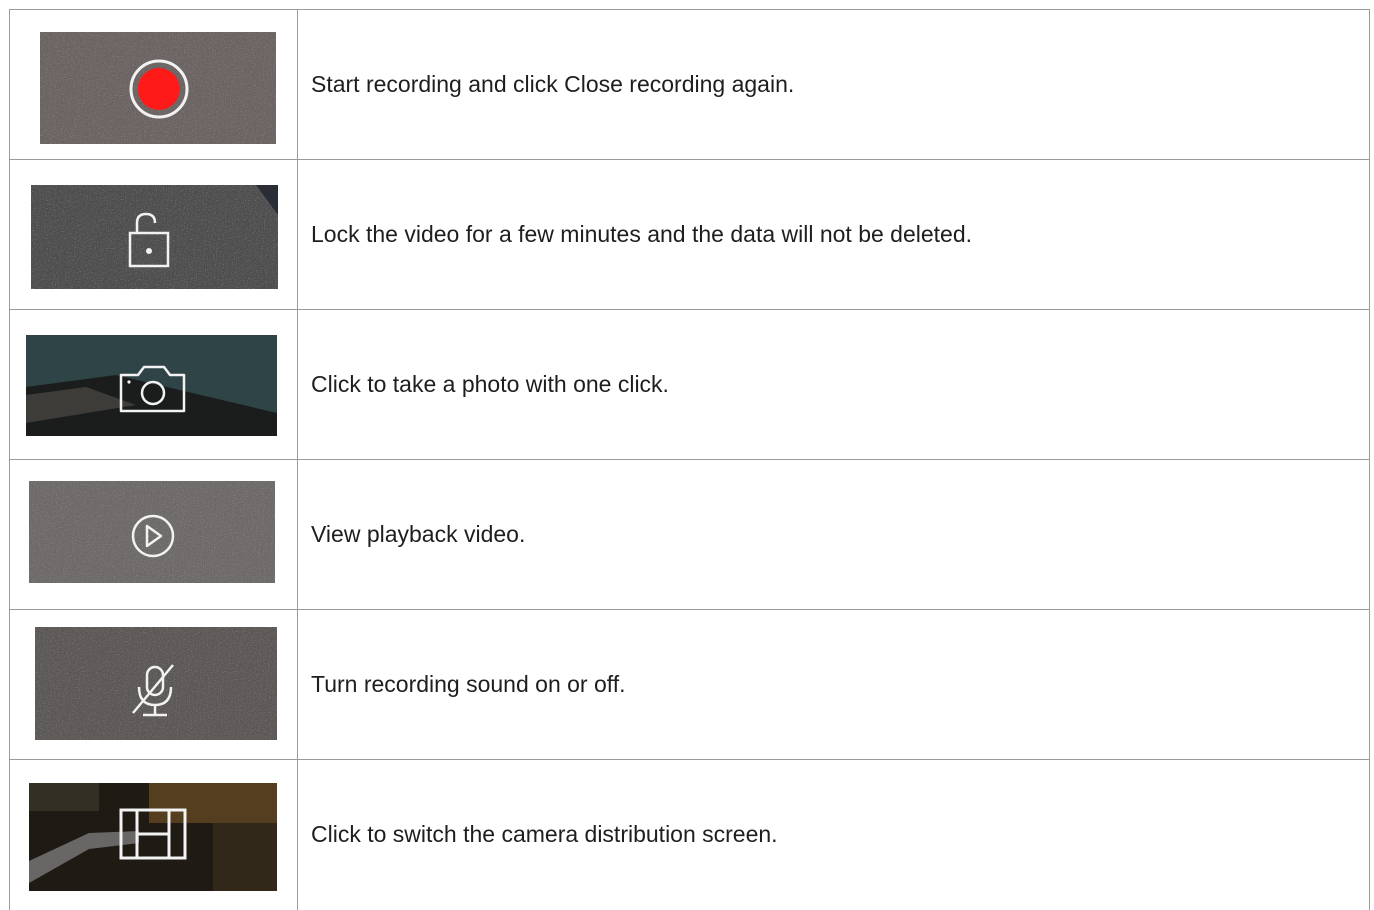  What do you see at coordinates (833, 684) in the screenshot?
I see `row-description: Turn recording sound on or off.` at bounding box center [833, 684].